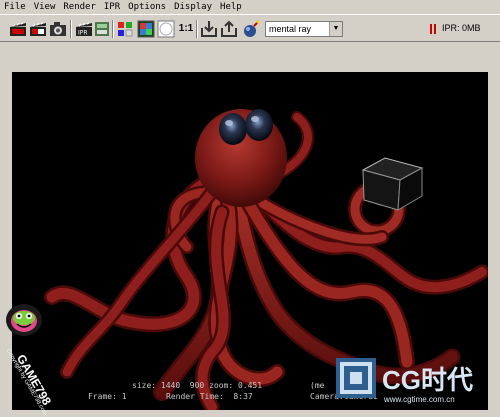 The image size is (500, 417). Describe the element at coordinates (428, 380) in the screenshot. I see `cgtime-brand: CG时代` at that location.